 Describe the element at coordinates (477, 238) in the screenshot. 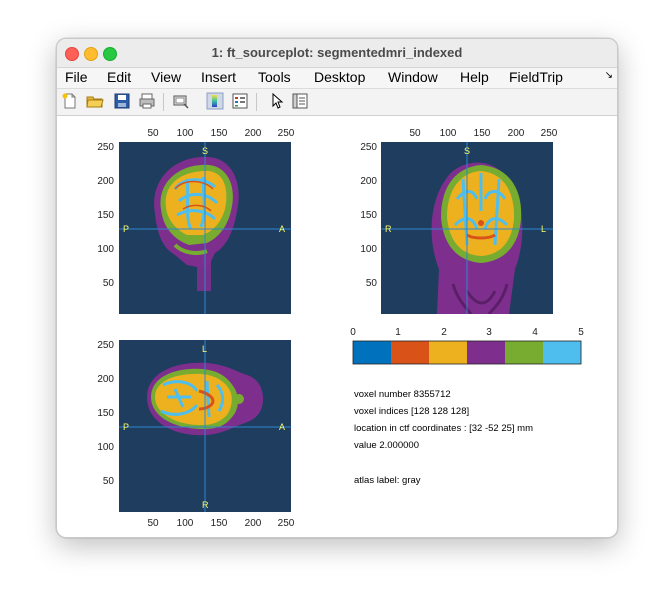

I see `coronal-brain-image` at that location.